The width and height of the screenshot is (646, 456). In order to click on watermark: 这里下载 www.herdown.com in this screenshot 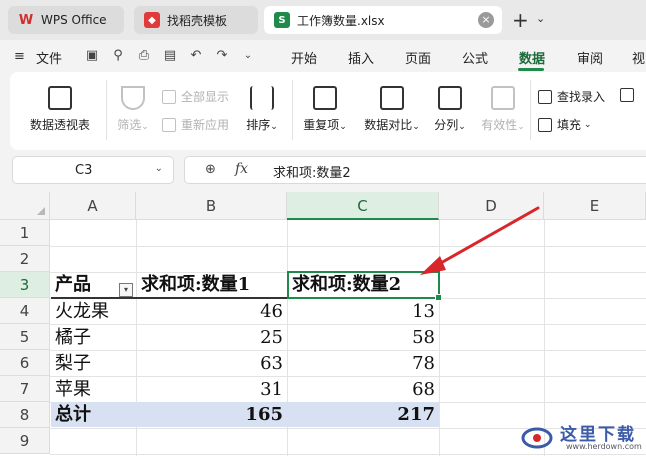, I will do `click(581, 437)`.